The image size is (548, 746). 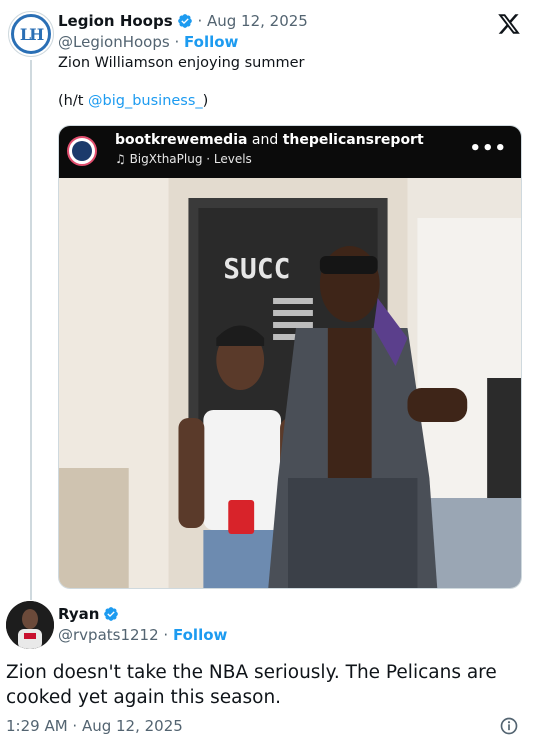 I want to click on tweet-header: Legion Hoops · Aug 12, 2025, so click(x=183, y=21).